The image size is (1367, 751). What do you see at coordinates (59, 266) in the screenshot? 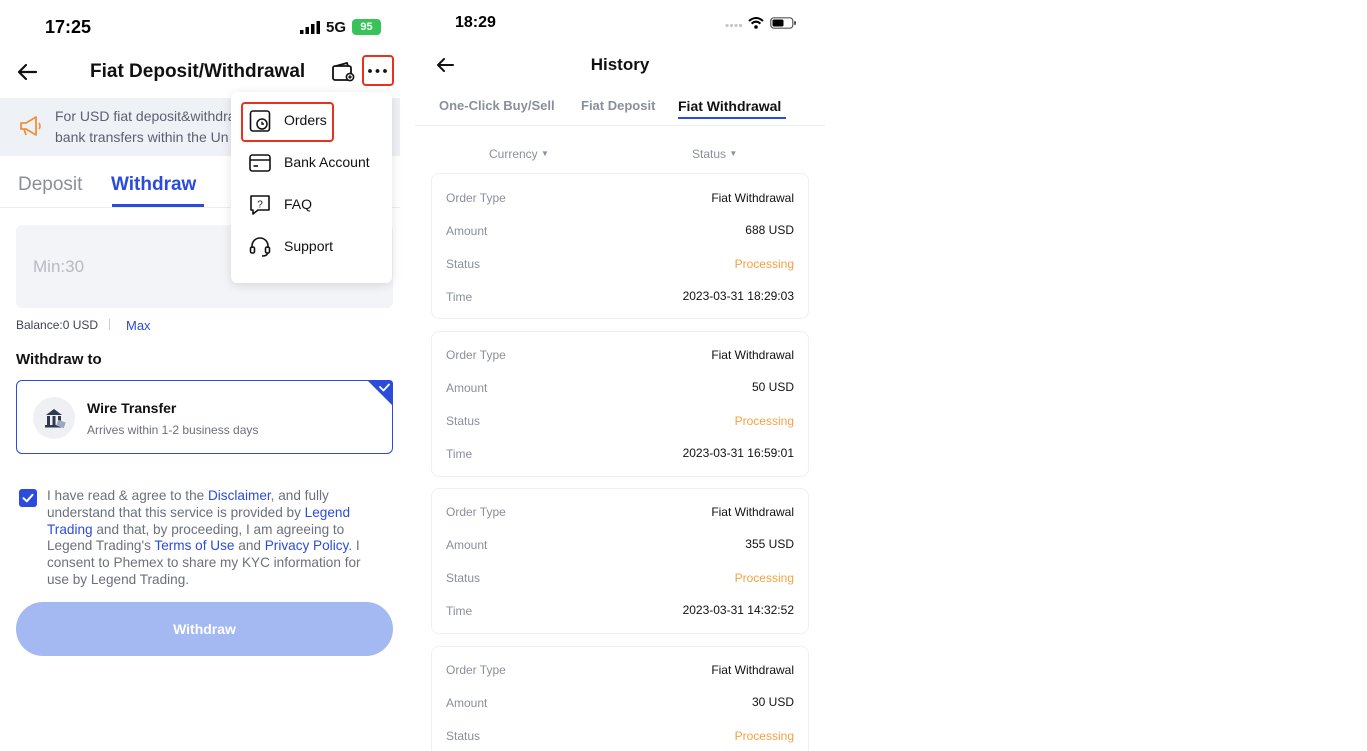
I see `amount-placeholder: Min:30` at bounding box center [59, 266].